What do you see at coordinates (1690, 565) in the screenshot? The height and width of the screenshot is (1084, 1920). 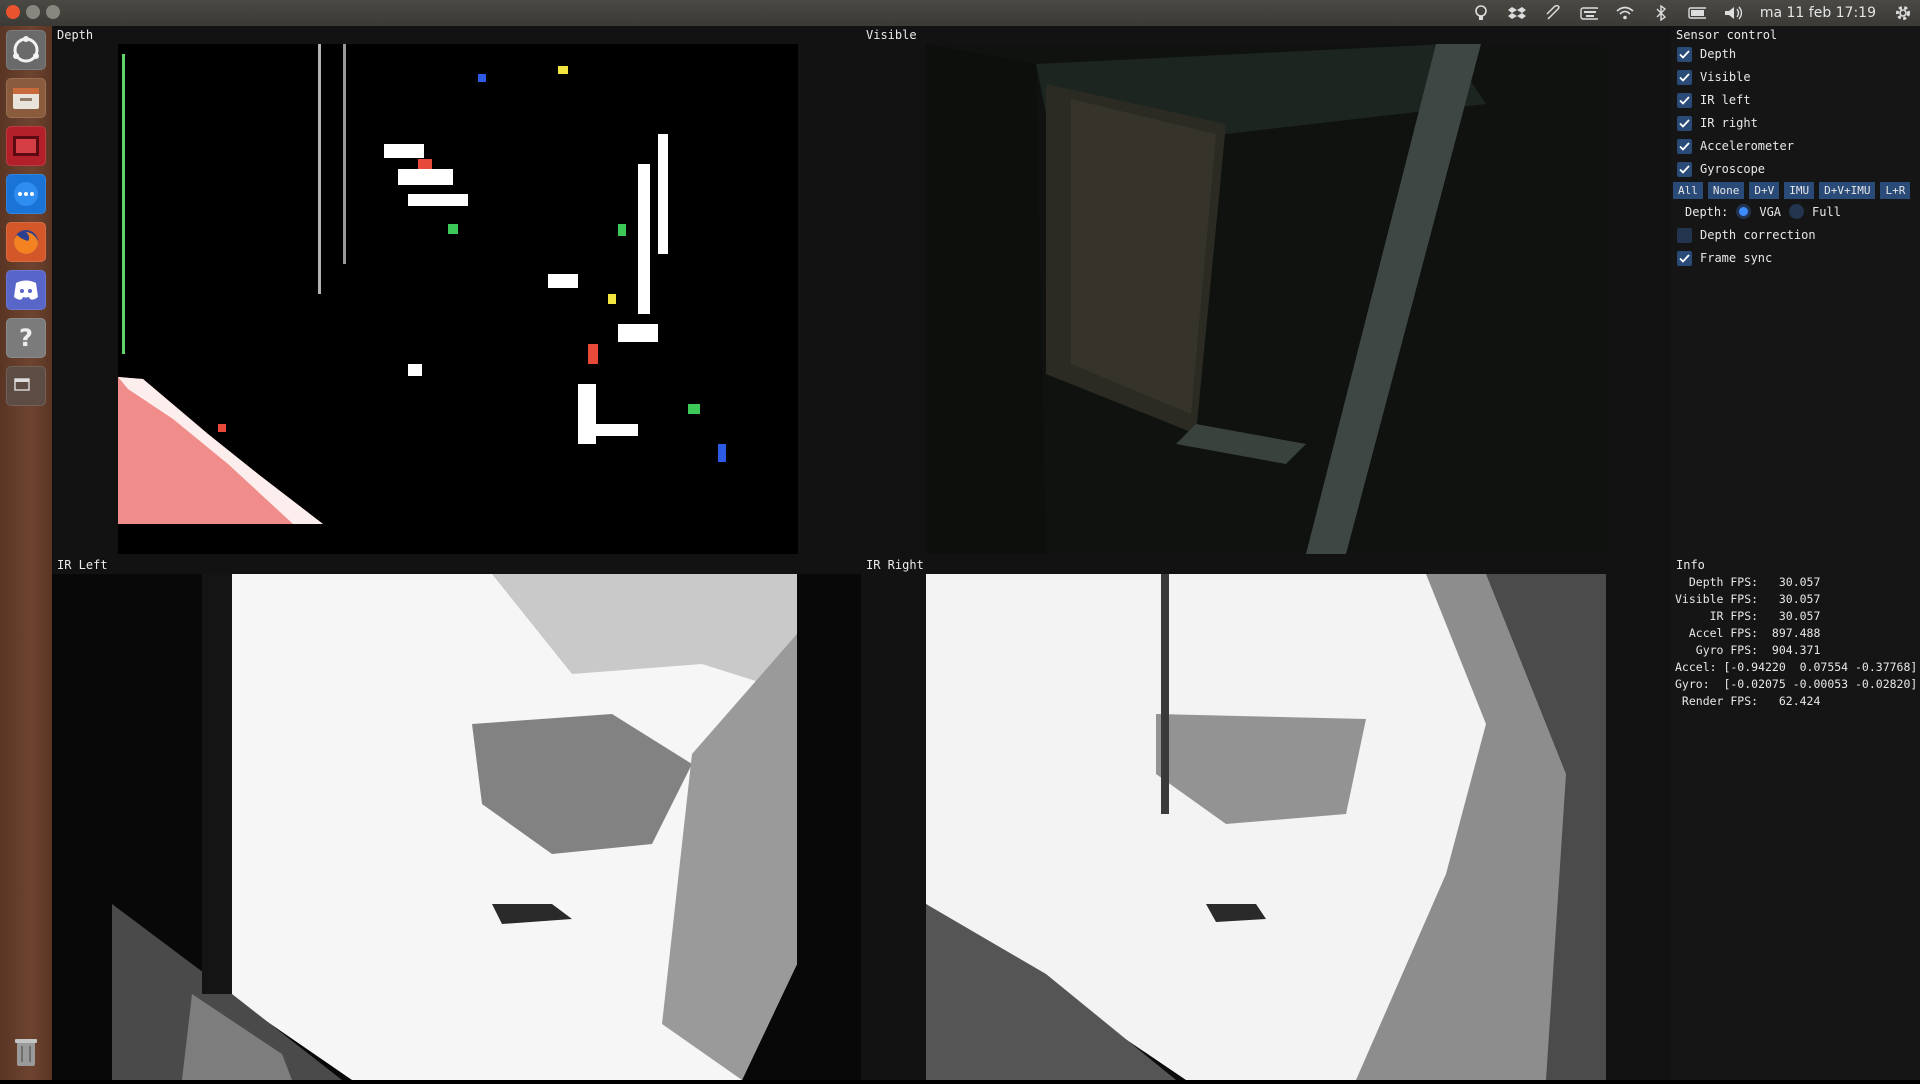 I see `panel-title: Info` at bounding box center [1690, 565].